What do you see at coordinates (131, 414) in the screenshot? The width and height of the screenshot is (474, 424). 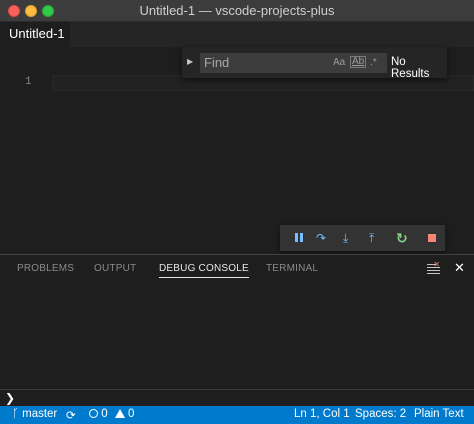 I see `warning-count: 0` at bounding box center [131, 414].